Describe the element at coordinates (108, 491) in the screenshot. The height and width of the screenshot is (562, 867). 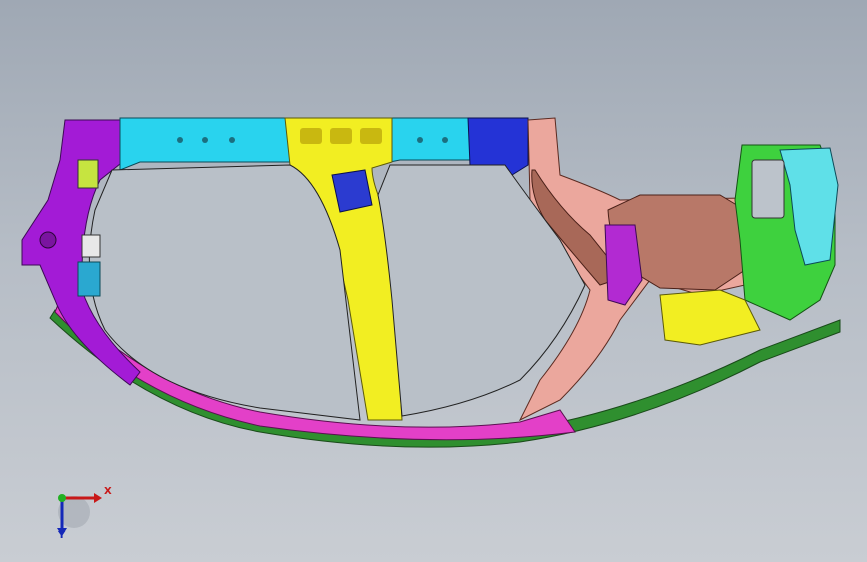
I see `x-axis-label: X` at that location.